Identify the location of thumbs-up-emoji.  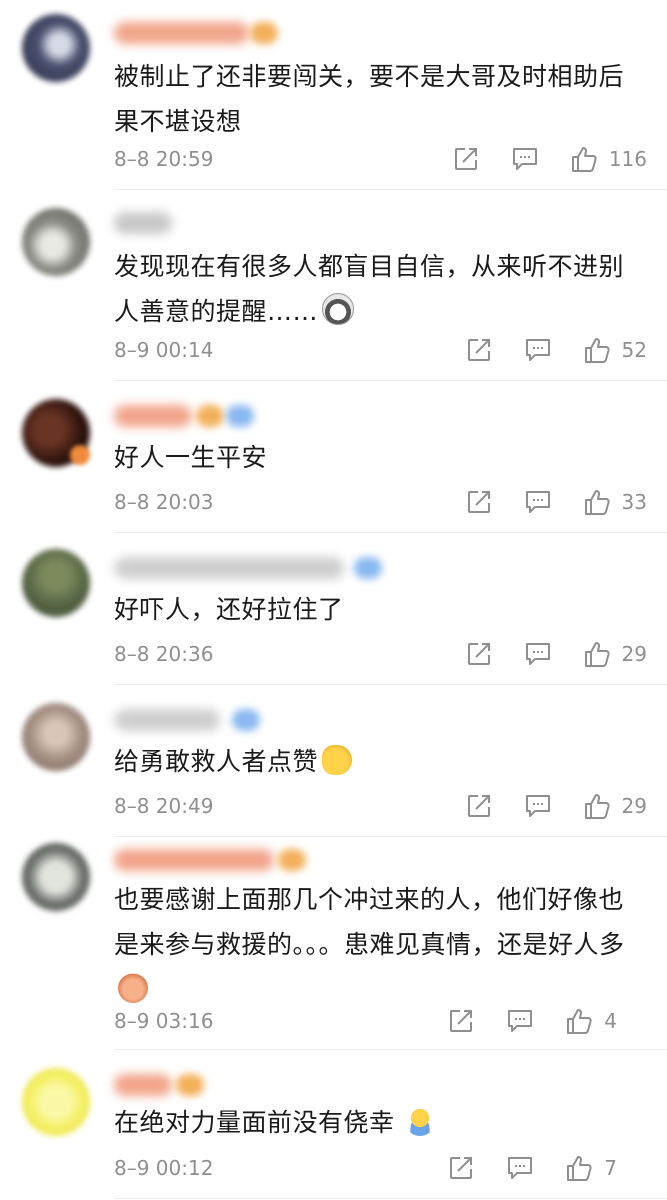
(337, 760).